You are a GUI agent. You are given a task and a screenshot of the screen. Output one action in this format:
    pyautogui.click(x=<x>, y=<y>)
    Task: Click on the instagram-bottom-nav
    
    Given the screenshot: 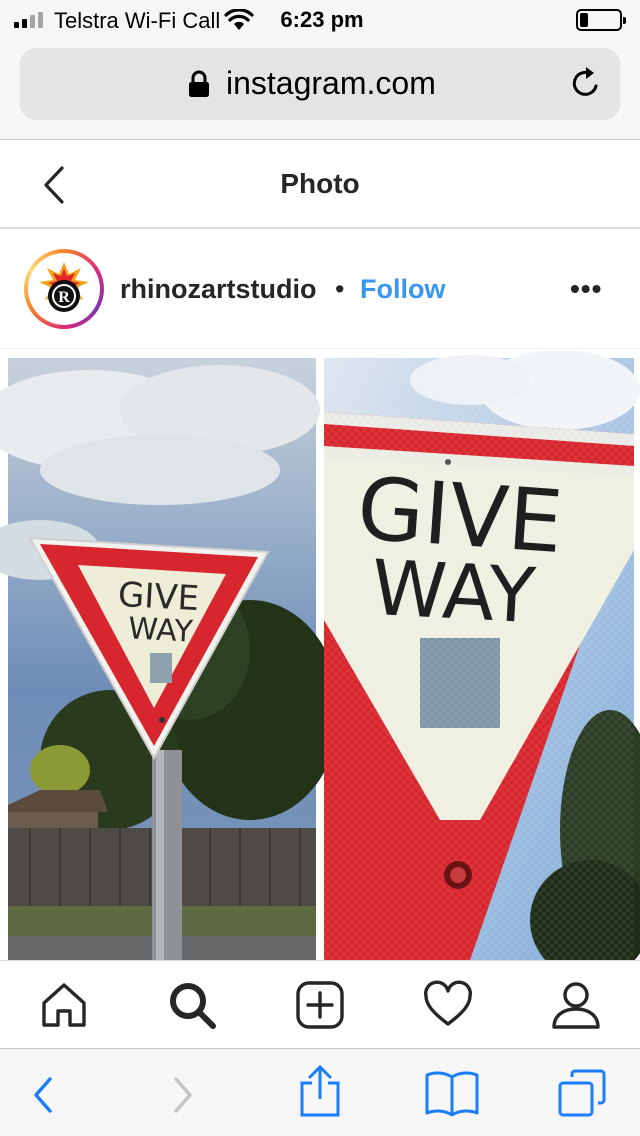 What is the action you would take?
    pyautogui.click(x=320, y=1004)
    